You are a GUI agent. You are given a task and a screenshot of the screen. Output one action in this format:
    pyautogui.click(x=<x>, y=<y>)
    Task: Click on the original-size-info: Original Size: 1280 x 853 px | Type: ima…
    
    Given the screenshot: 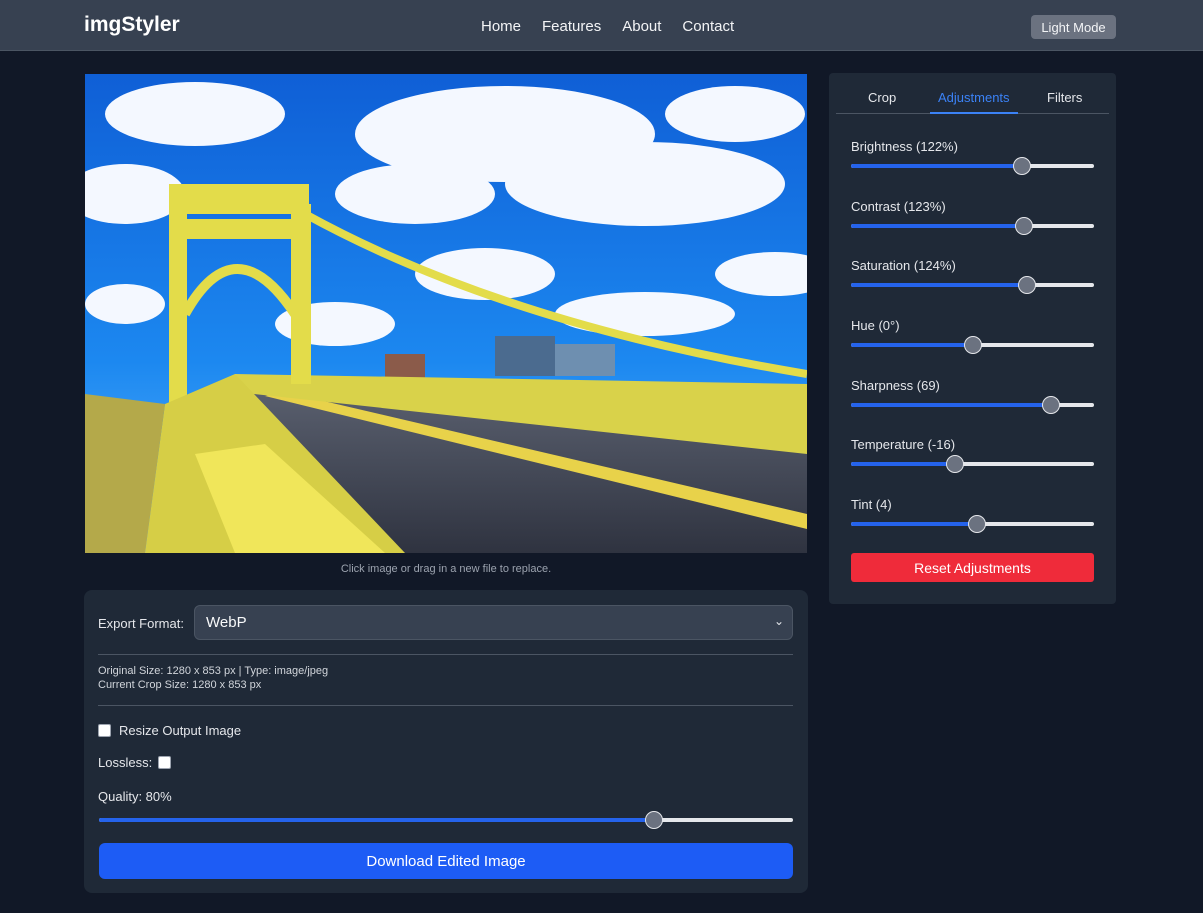 What is the action you would take?
    pyautogui.click(x=213, y=671)
    